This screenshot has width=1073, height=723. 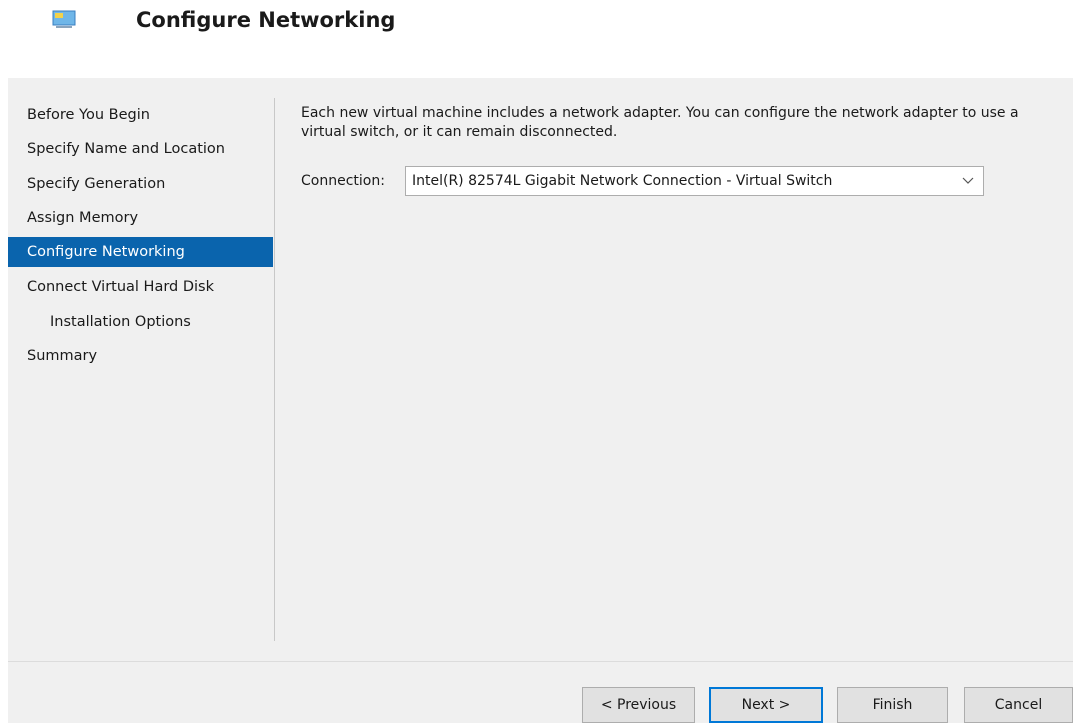 What do you see at coordinates (274, 369) in the screenshot?
I see `nav-divider` at bounding box center [274, 369].